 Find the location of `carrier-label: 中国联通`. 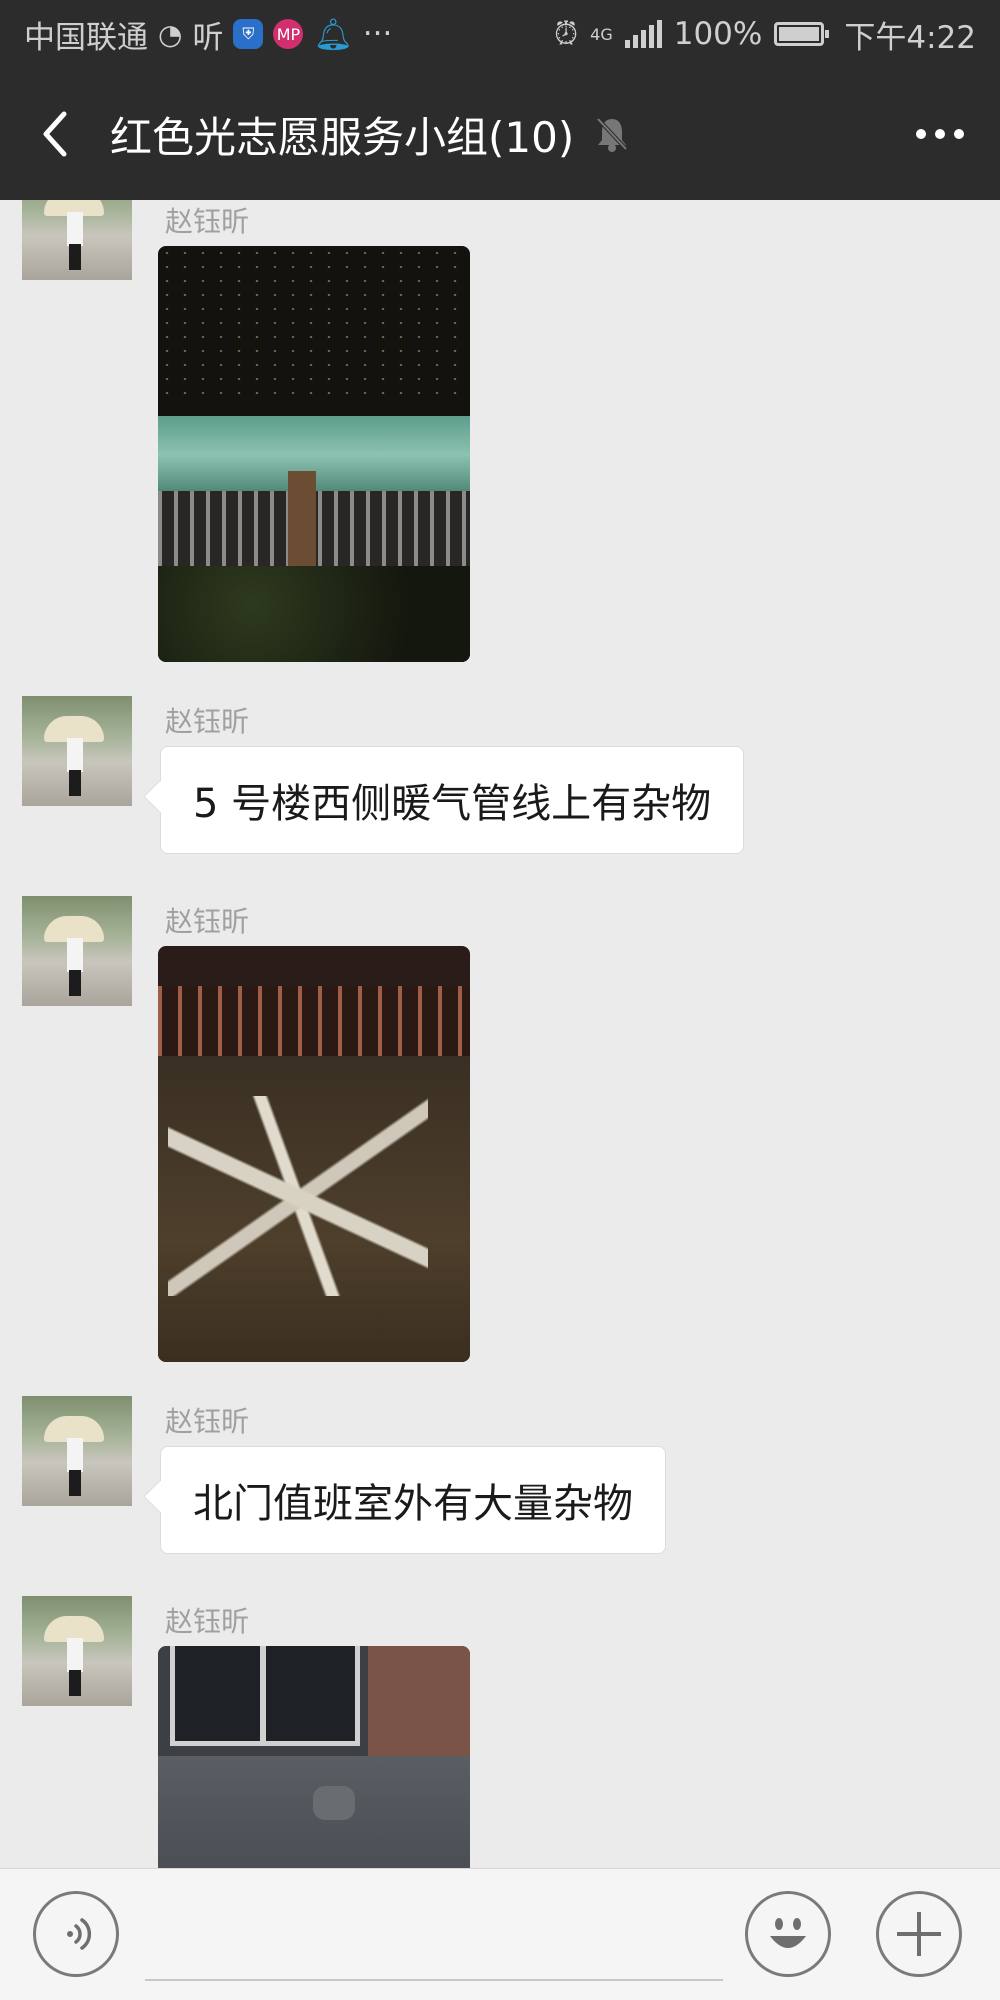

carrier-label: 中国联通 is located at coordinates (86, 37).